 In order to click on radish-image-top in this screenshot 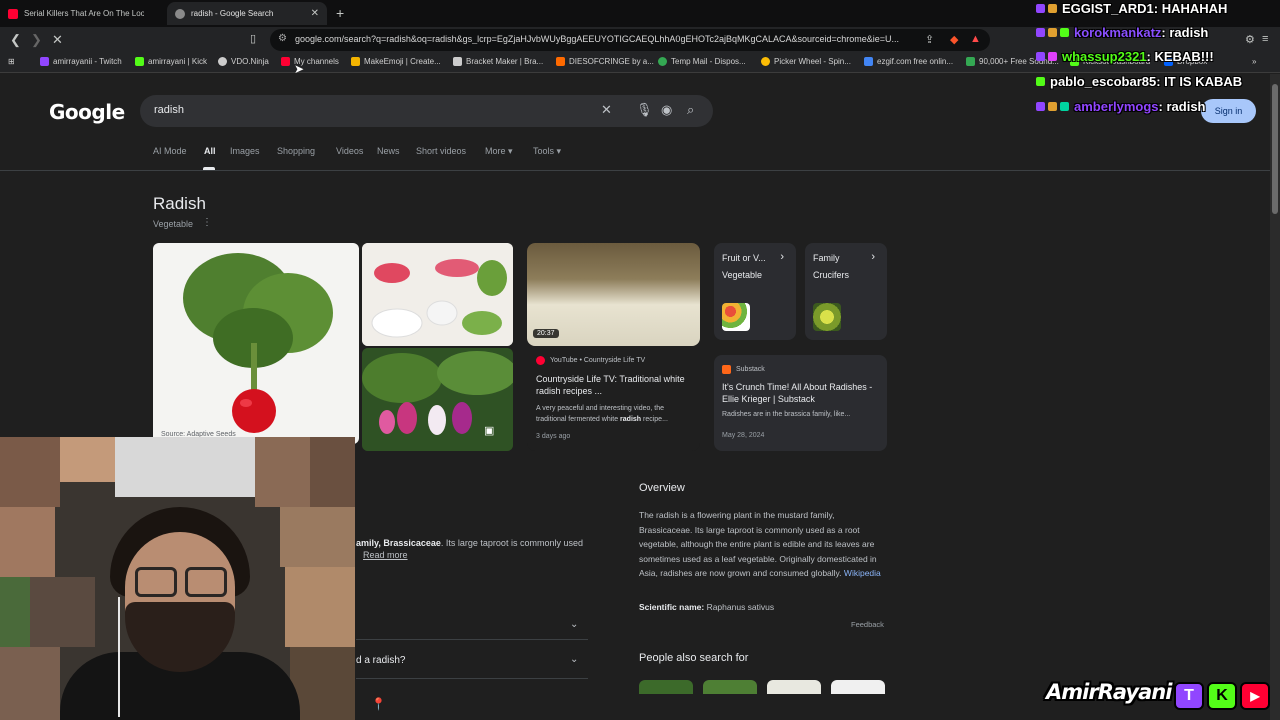, I will do `click(437, 294)`.